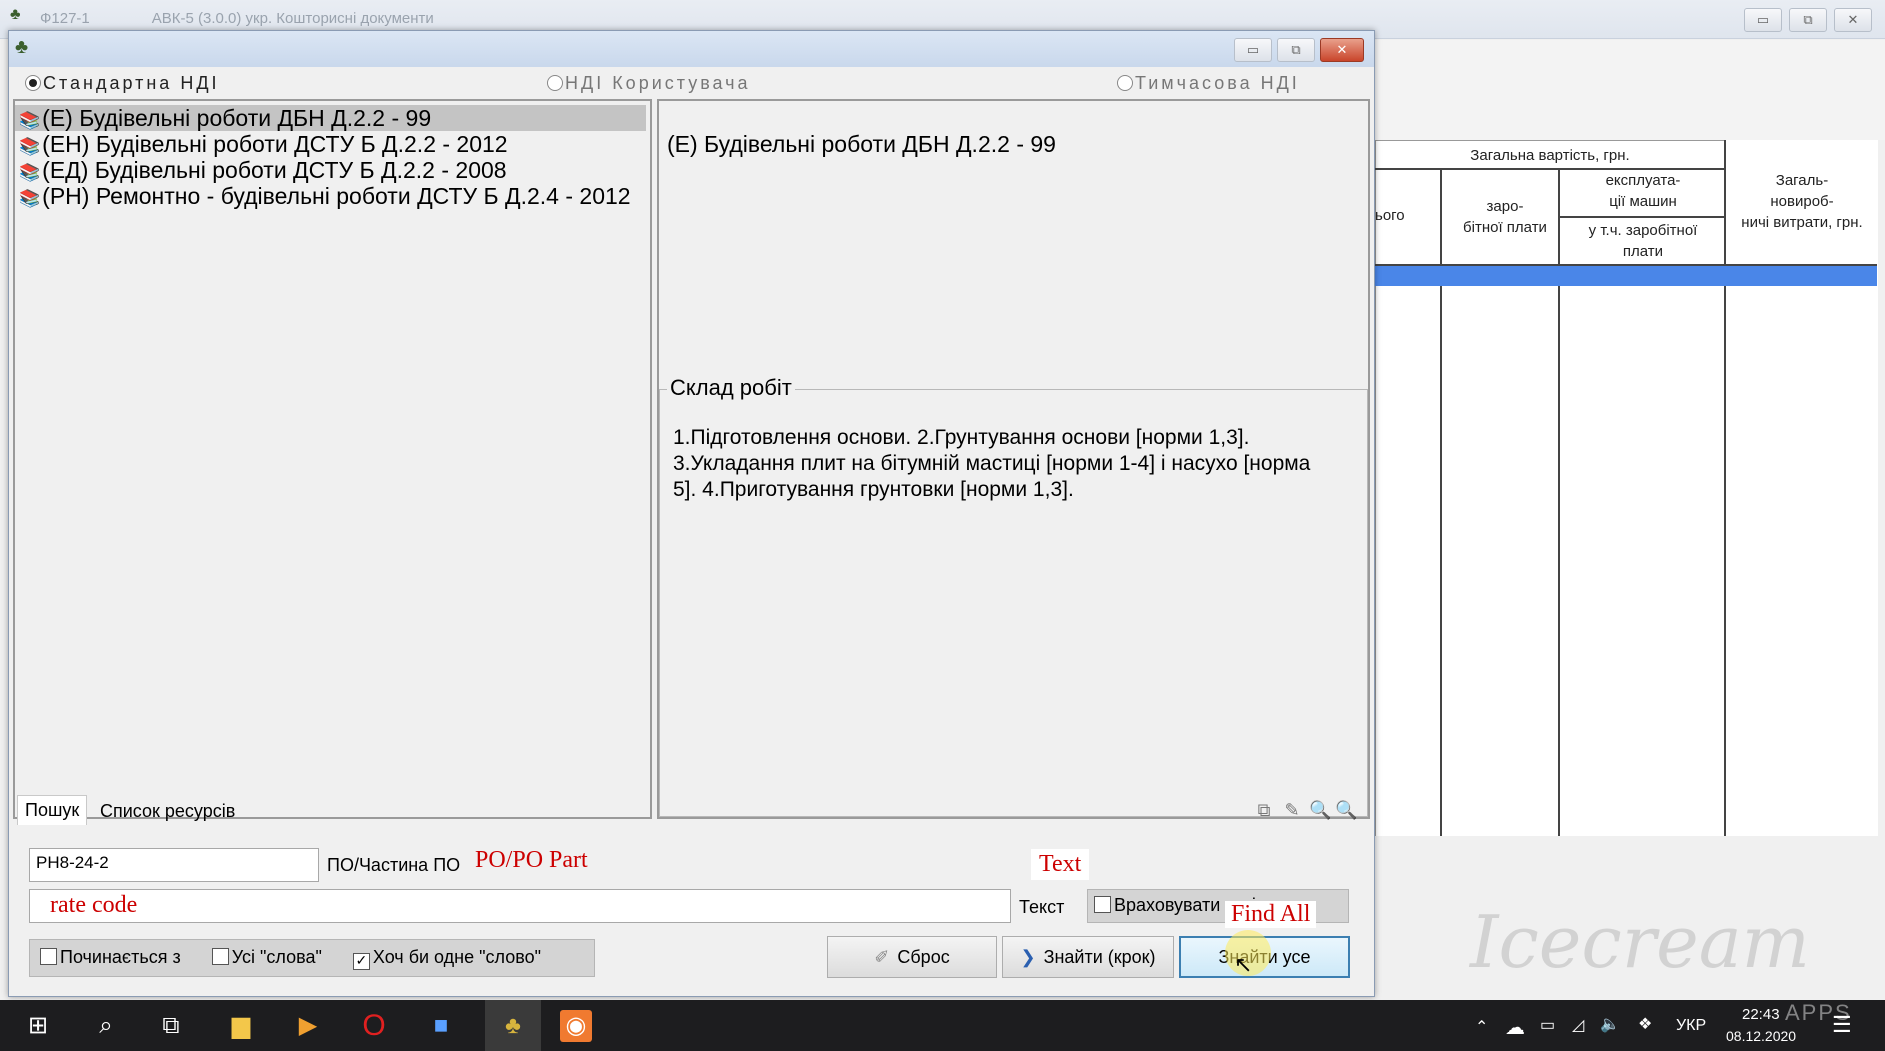 This screenshot has width=1885, height=1051. I want to click on text-search-input: rate code, so click(520, 906).